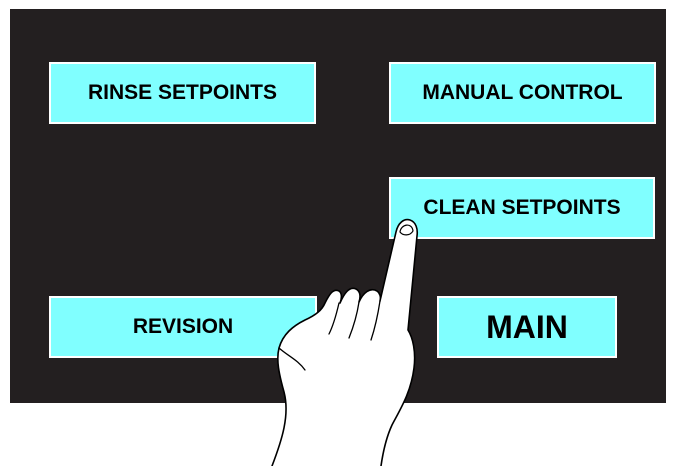 Image resolution: width=675 pixels, height=466 pixels. I want to click on revision-button: REVISION, so click(183, 327).